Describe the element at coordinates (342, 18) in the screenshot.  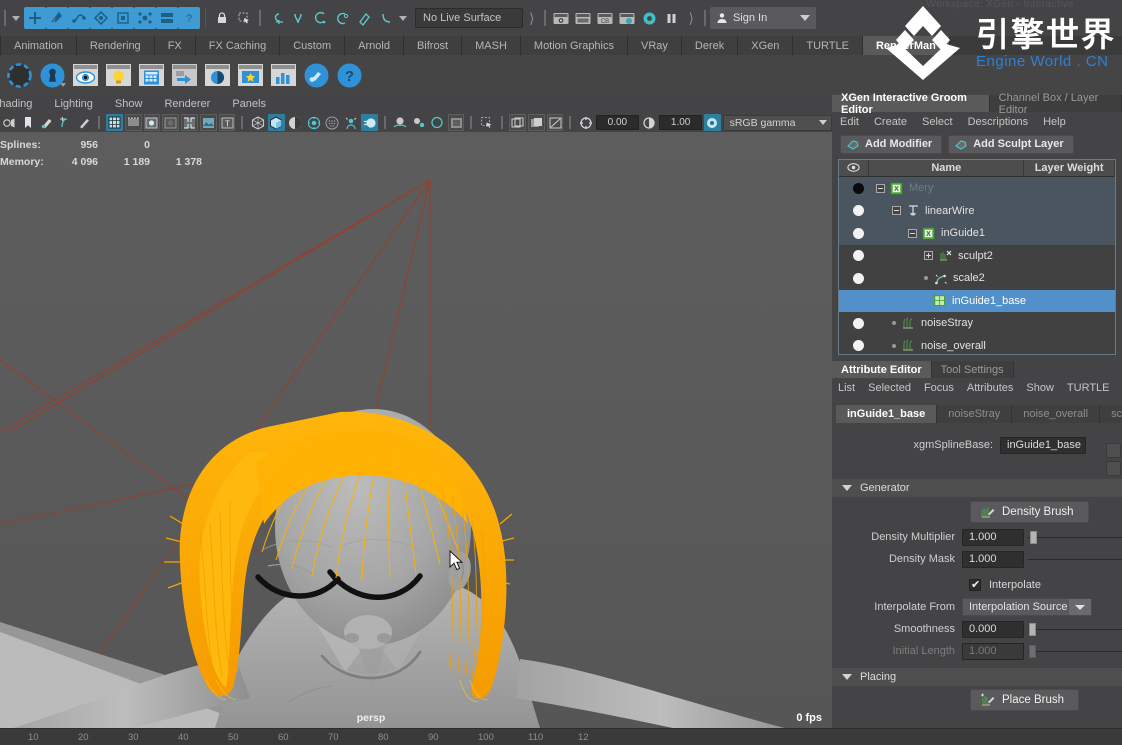
I see `snap-to-projected-center-icon` at that location.